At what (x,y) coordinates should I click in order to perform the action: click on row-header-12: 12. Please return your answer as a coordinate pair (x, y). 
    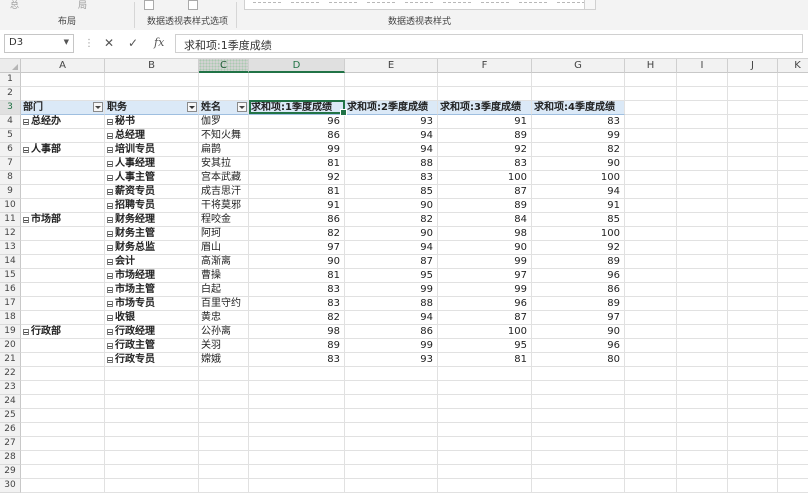
    Looking at the image, I should click on (10, 234).